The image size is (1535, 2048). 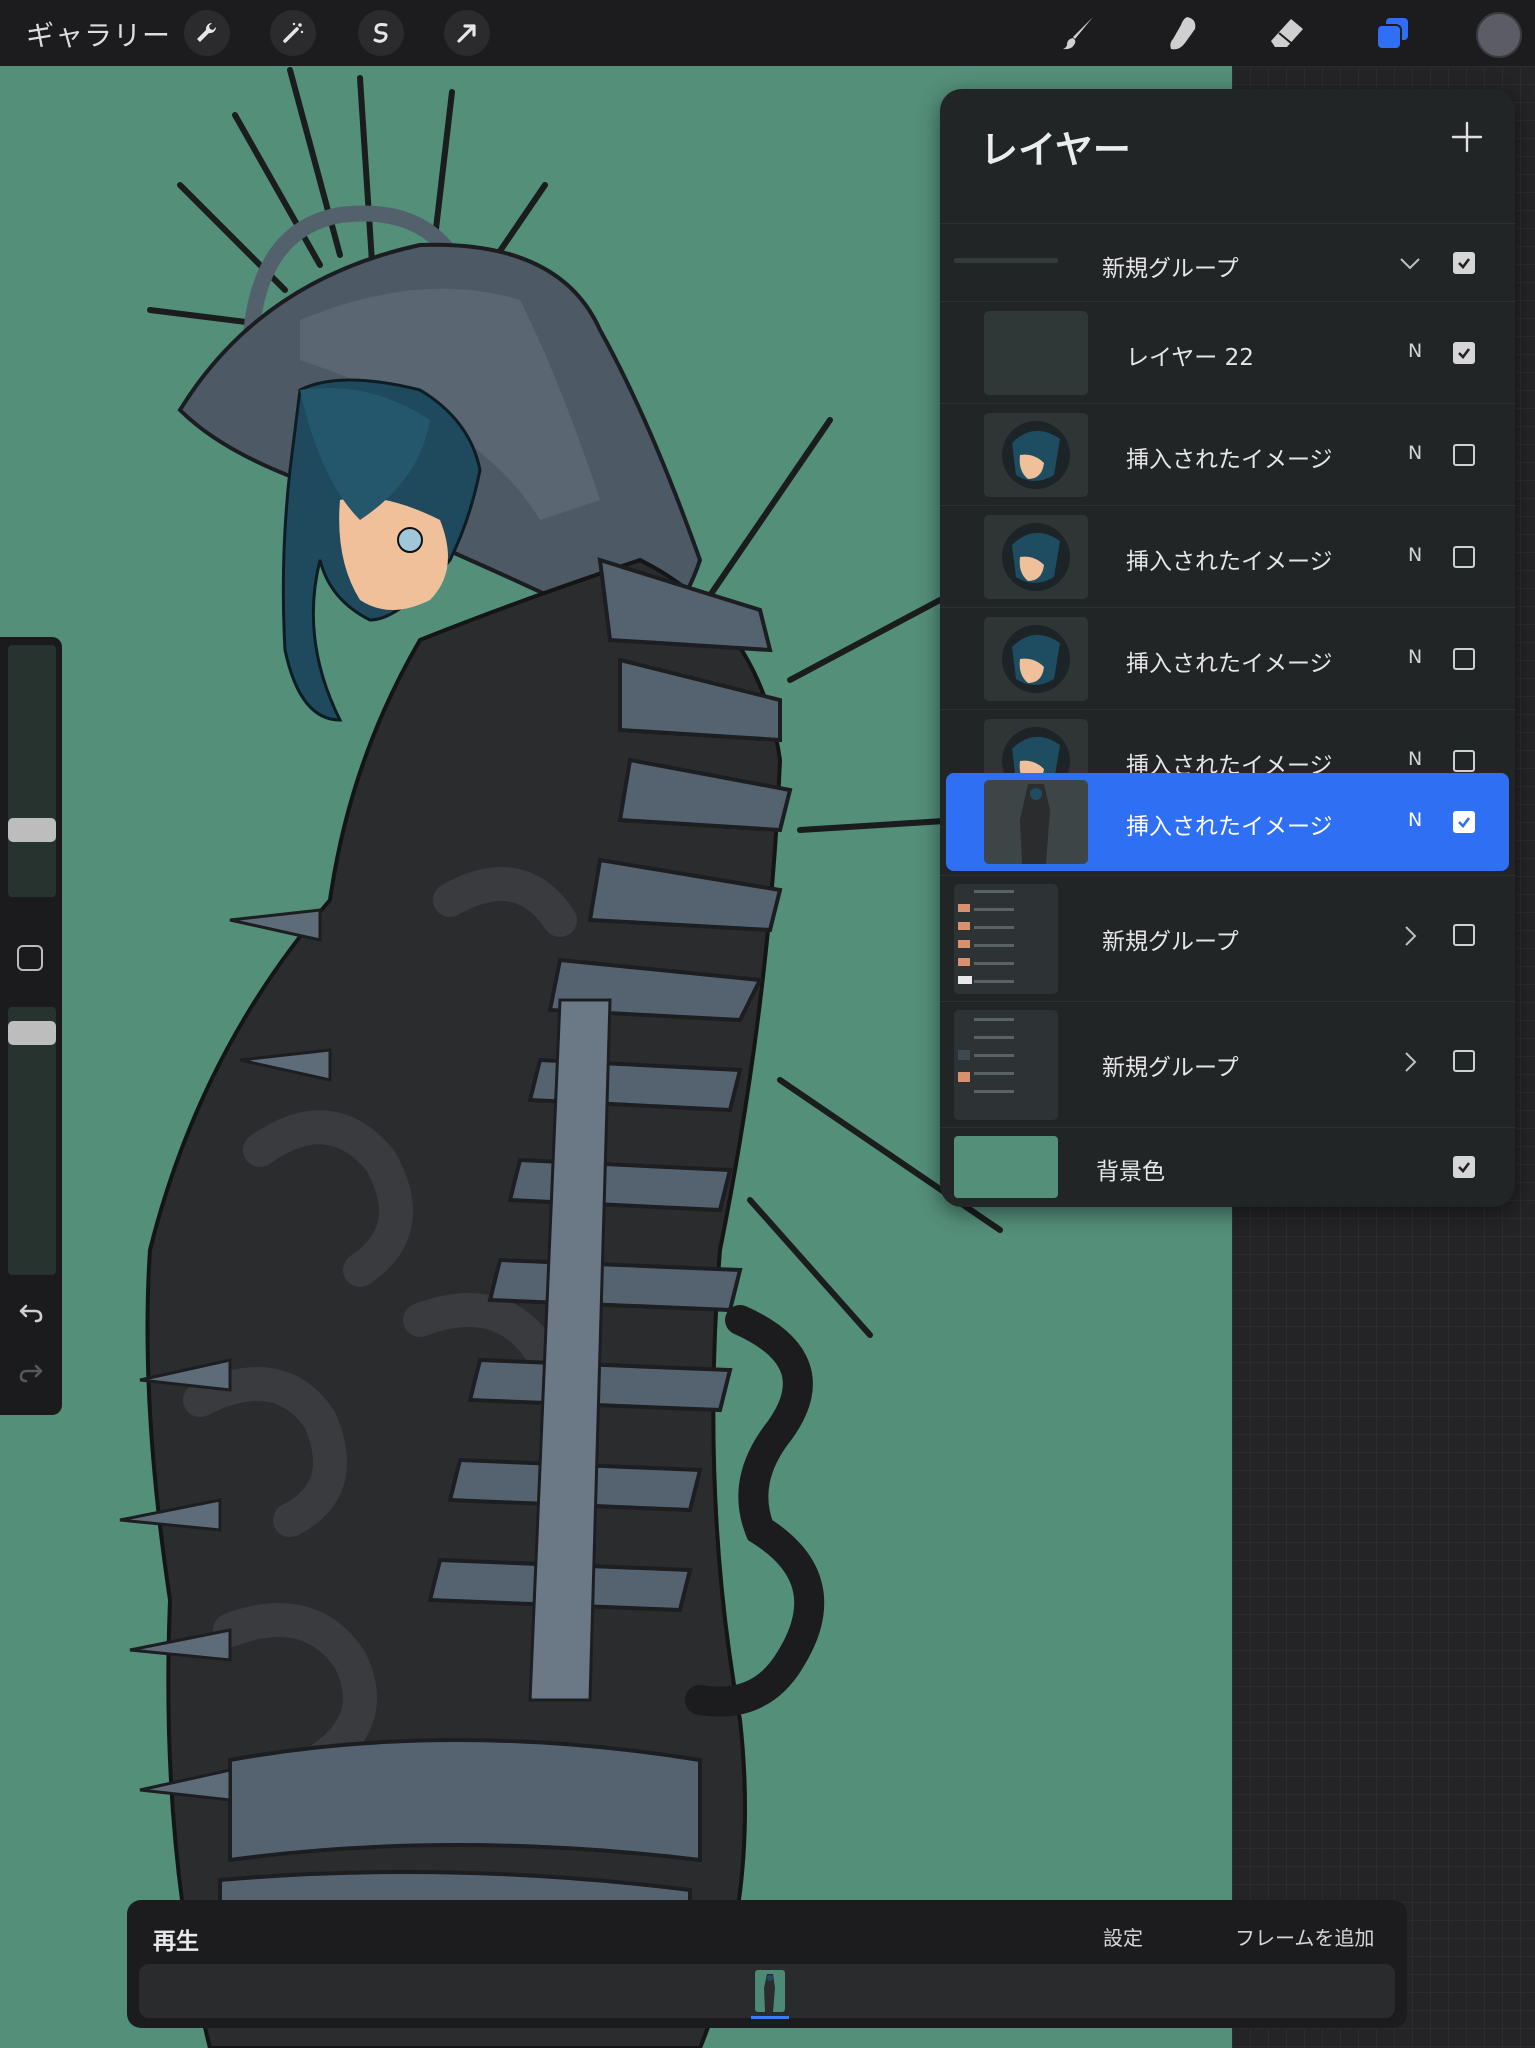 I want to click on chevron-down-icon, so click(x=1410, y=263).